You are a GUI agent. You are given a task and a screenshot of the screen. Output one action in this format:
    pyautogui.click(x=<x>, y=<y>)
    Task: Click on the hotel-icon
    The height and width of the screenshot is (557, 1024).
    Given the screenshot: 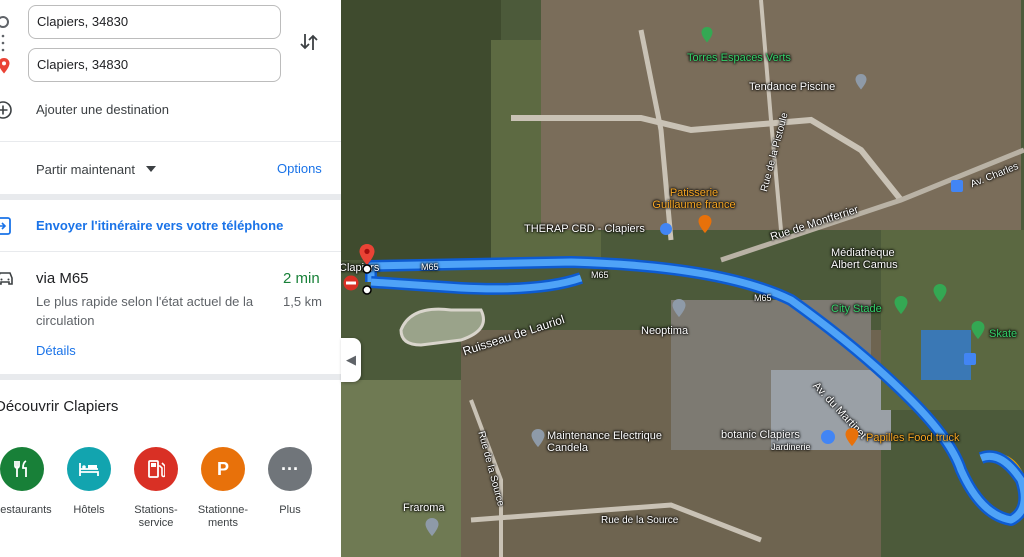 What is the action you would take?
    pyautogui.click(x=89, y=469)
    